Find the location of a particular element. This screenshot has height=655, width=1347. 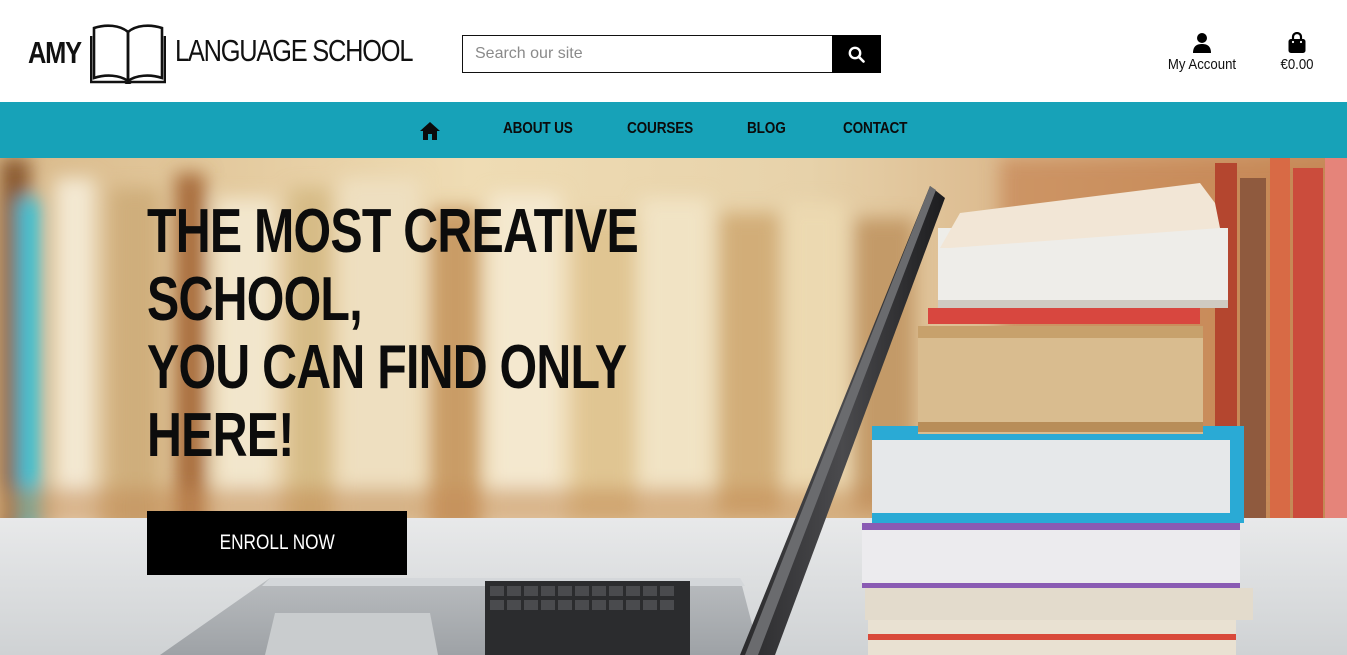

nav-item-contact: CONTACT is located at coordinates (875, 129).